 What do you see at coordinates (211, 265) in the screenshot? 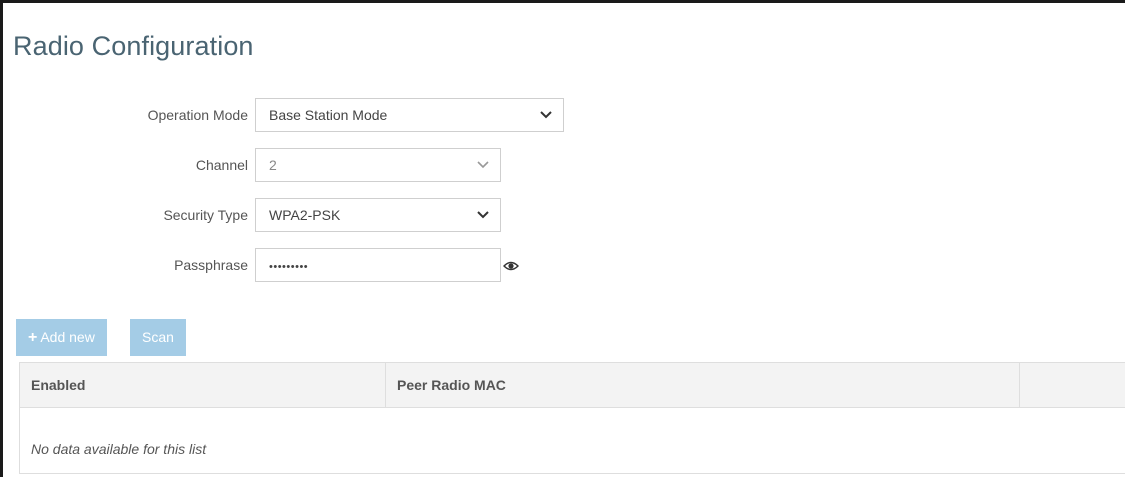
I see `passphrase-label: Passphrase` at bounding box center [211, 265].